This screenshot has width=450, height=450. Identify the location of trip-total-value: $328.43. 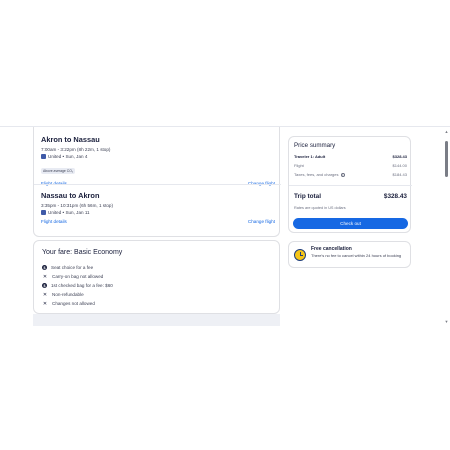
(395, 196).